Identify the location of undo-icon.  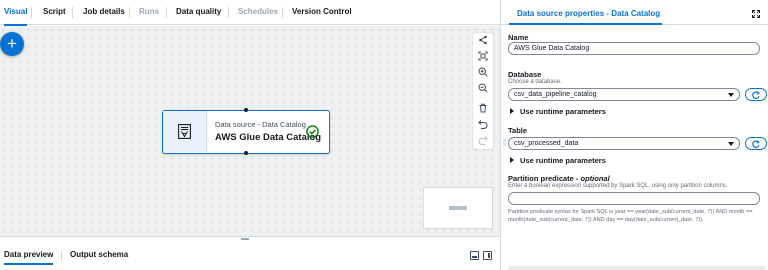
(483, 126).